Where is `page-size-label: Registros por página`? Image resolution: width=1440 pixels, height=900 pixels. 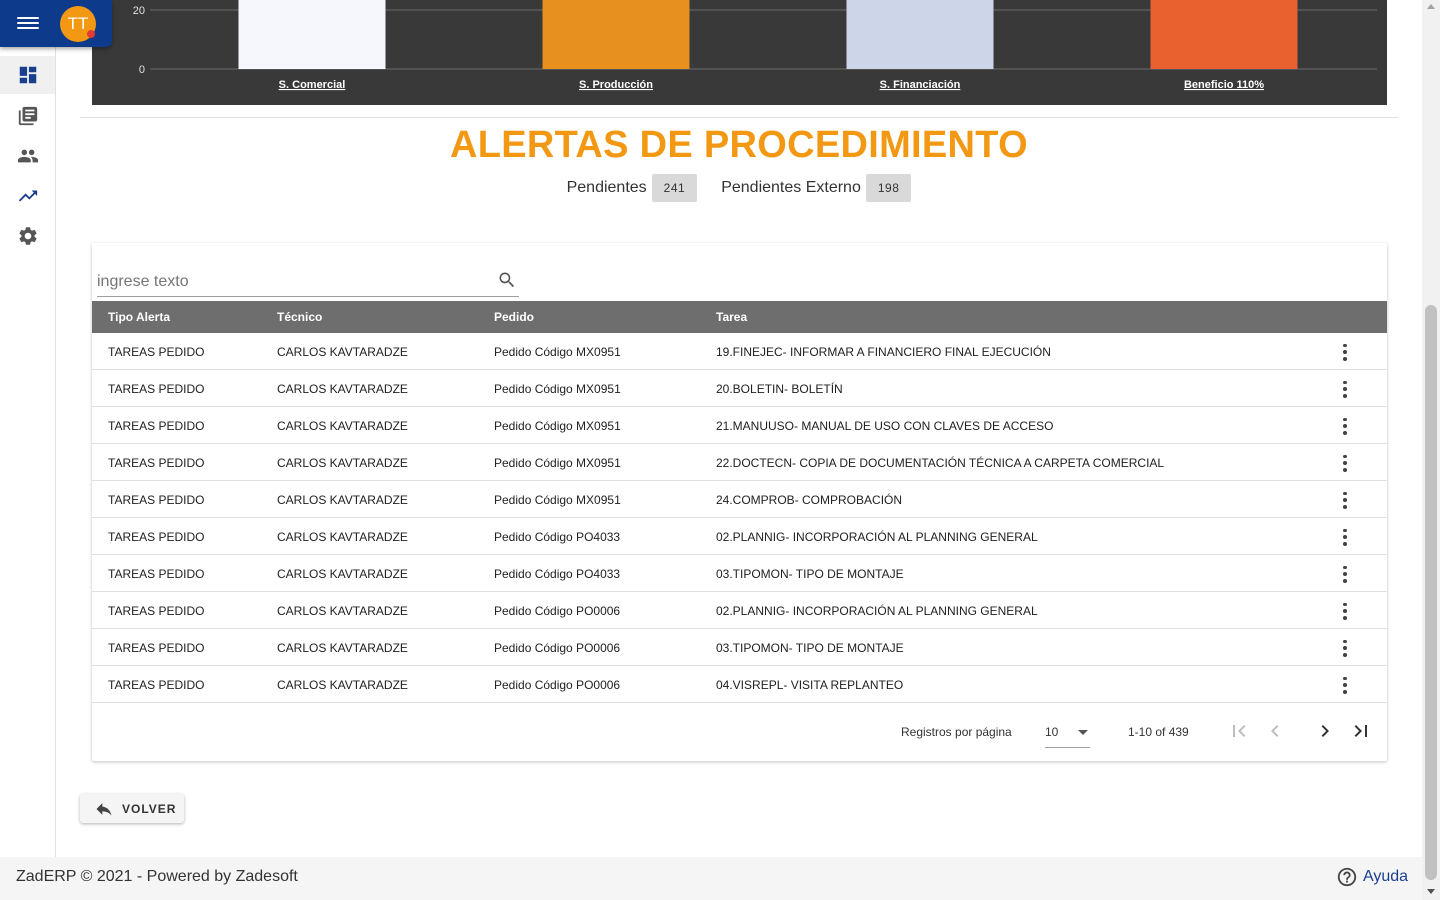
page-size-label: Registros por página is located at coordinates (956, 732).